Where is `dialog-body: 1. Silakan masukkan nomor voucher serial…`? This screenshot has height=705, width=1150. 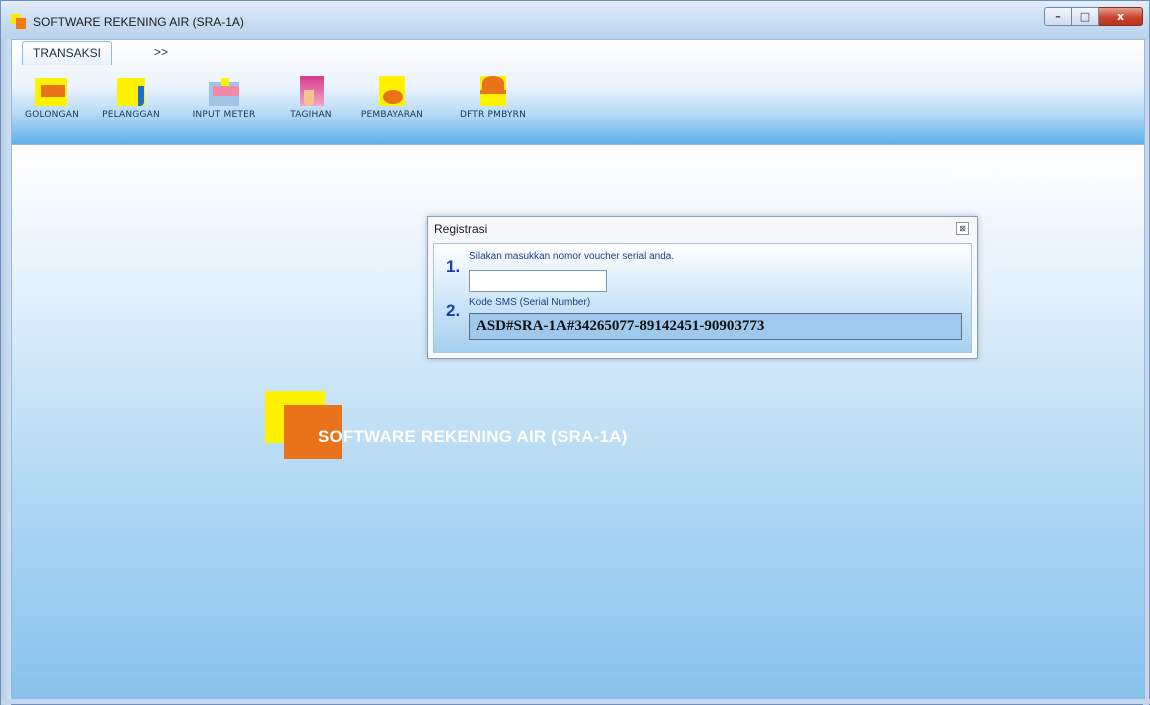 dialog-body: 1. Silakan masukkan nomor voucher serial… is located at coordinates (702, 298).